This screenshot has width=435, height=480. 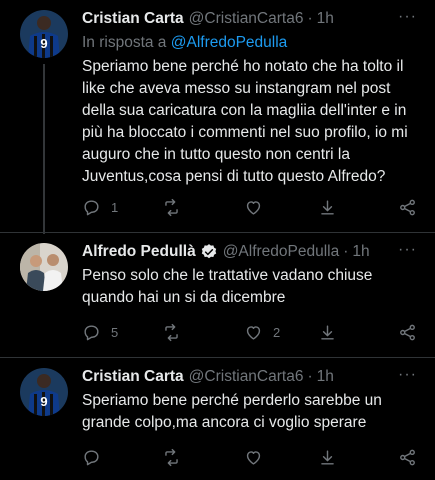 I want to click on tweet-actions: 1, so click(x=250, y=209).